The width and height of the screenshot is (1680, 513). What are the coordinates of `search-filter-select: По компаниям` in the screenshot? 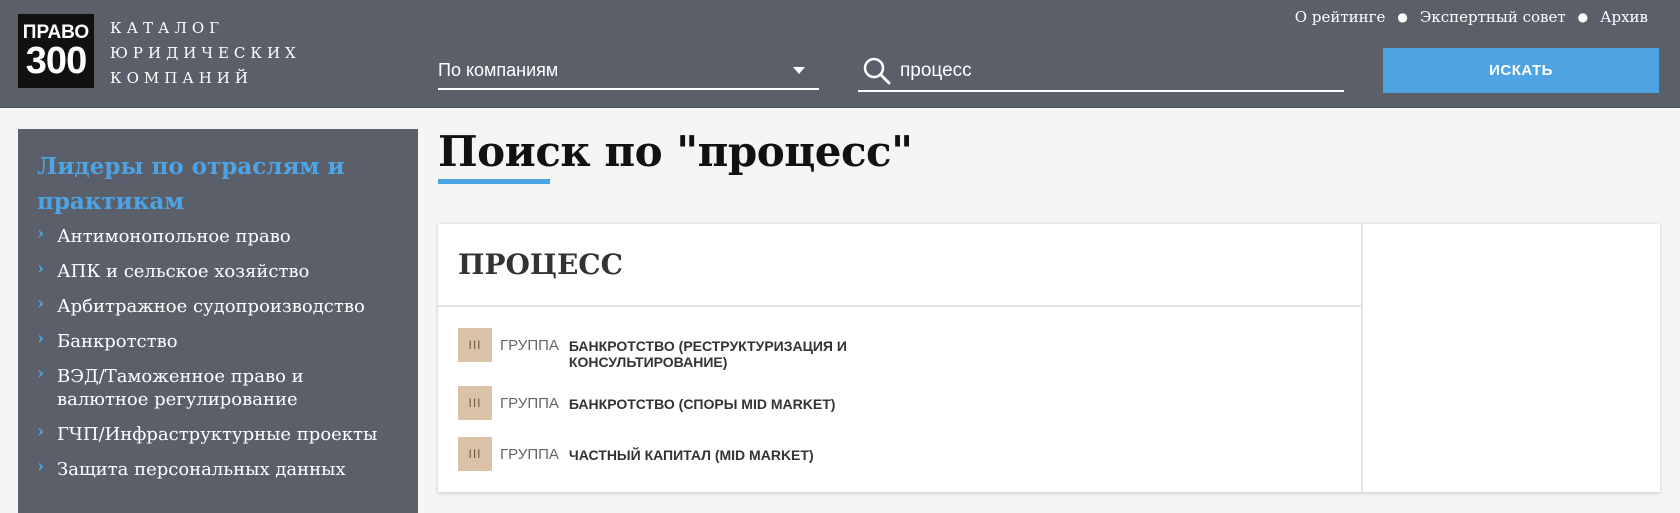 It's located at (628, 71).